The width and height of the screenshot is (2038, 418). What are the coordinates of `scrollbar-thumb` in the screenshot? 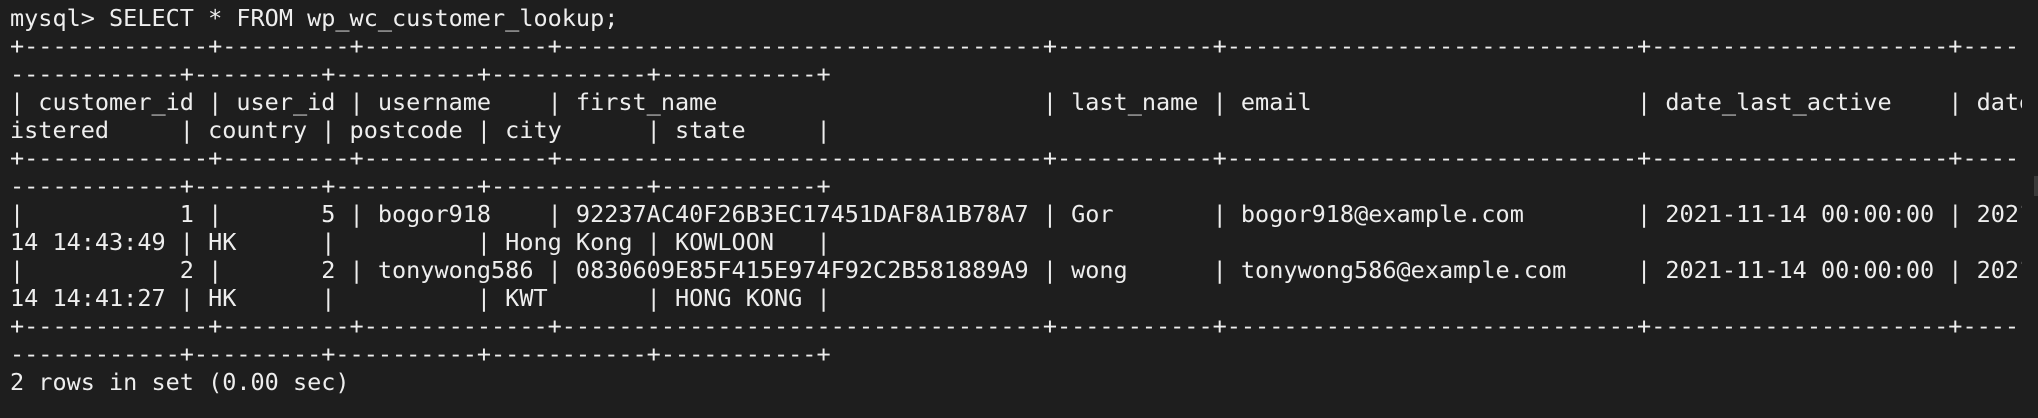 It's located at (2036, 186).